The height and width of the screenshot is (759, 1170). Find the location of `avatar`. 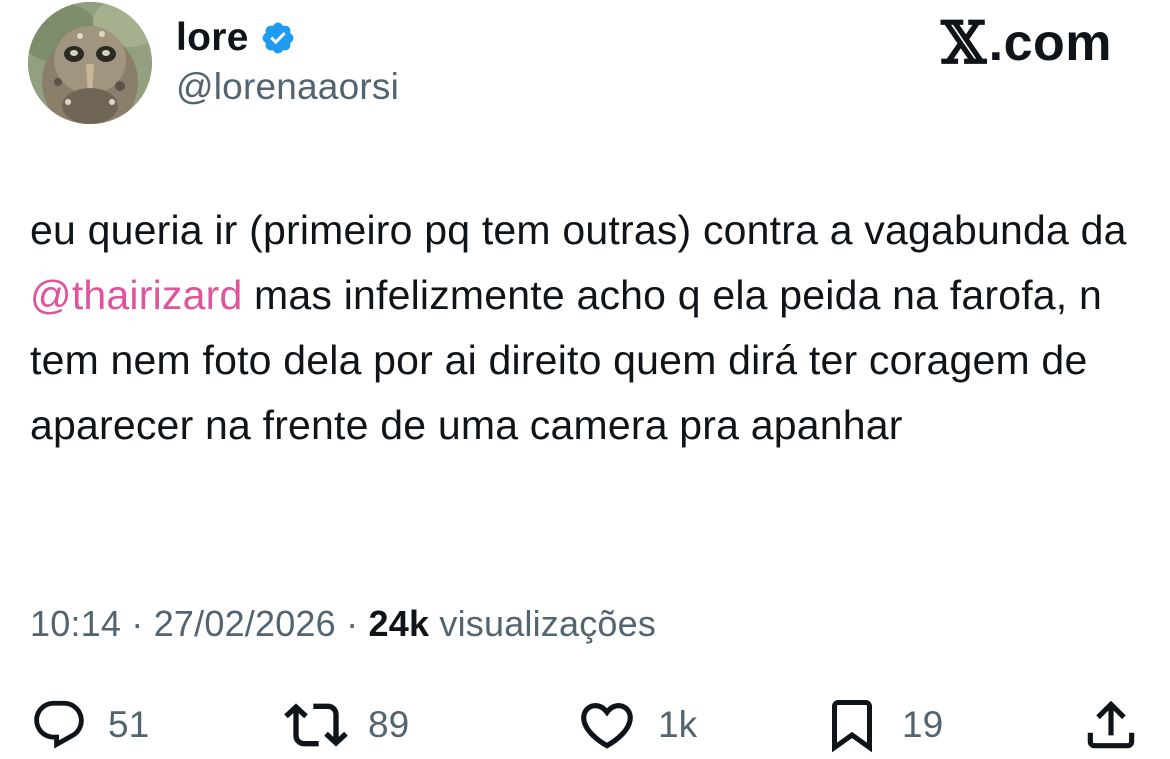

avatar is located at coordinates (90, 63).